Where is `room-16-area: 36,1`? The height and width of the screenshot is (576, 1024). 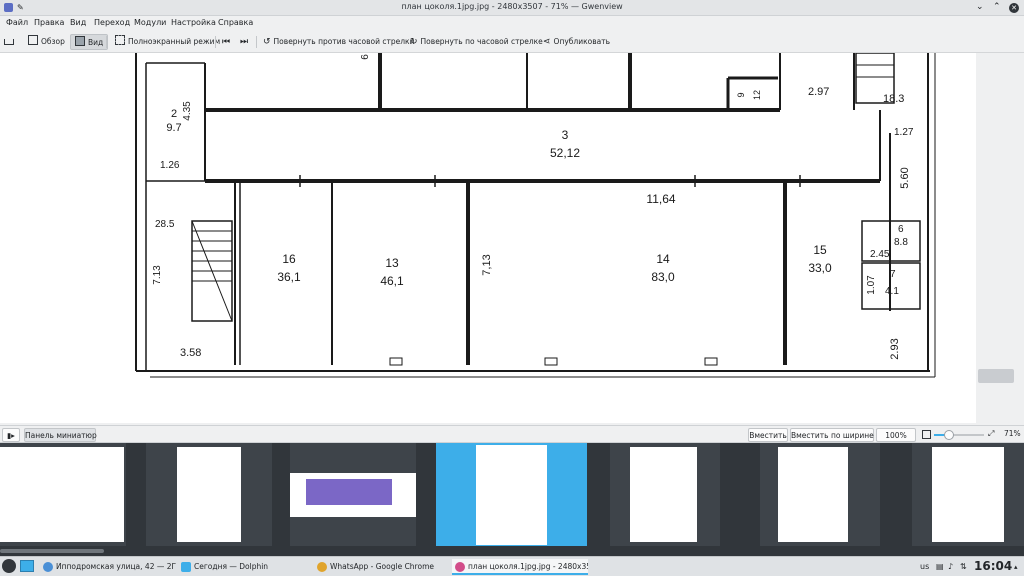 room-16-area: 36,1 is located at coordinates (289, 277).